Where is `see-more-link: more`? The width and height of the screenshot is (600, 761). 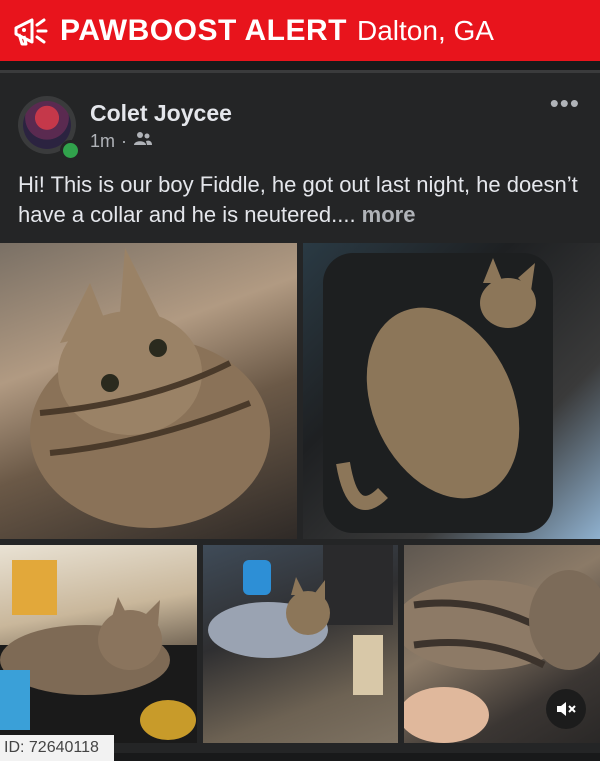
see-more-link: more is located at coordinates (389, 214).